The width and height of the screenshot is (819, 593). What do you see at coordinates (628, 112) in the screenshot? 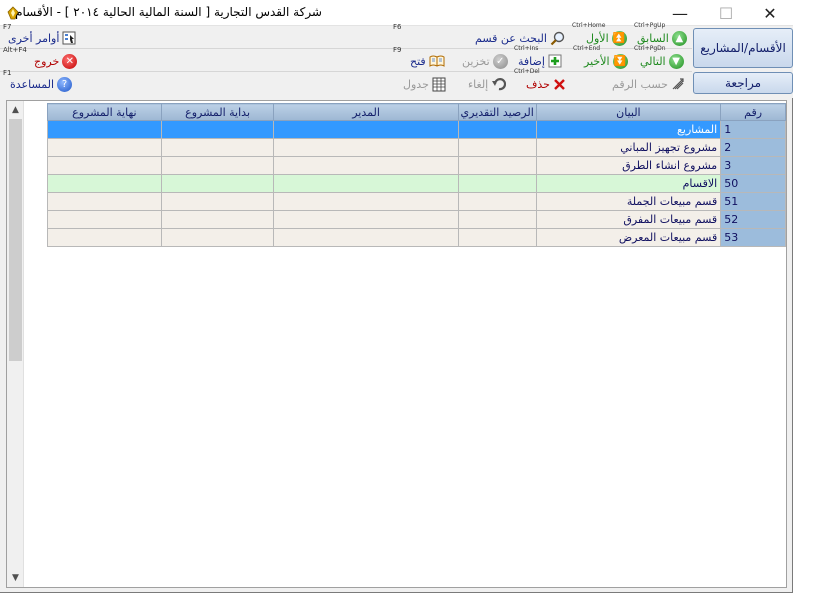
I see `column-header-description: البيان` at bounding box center [628, 112].